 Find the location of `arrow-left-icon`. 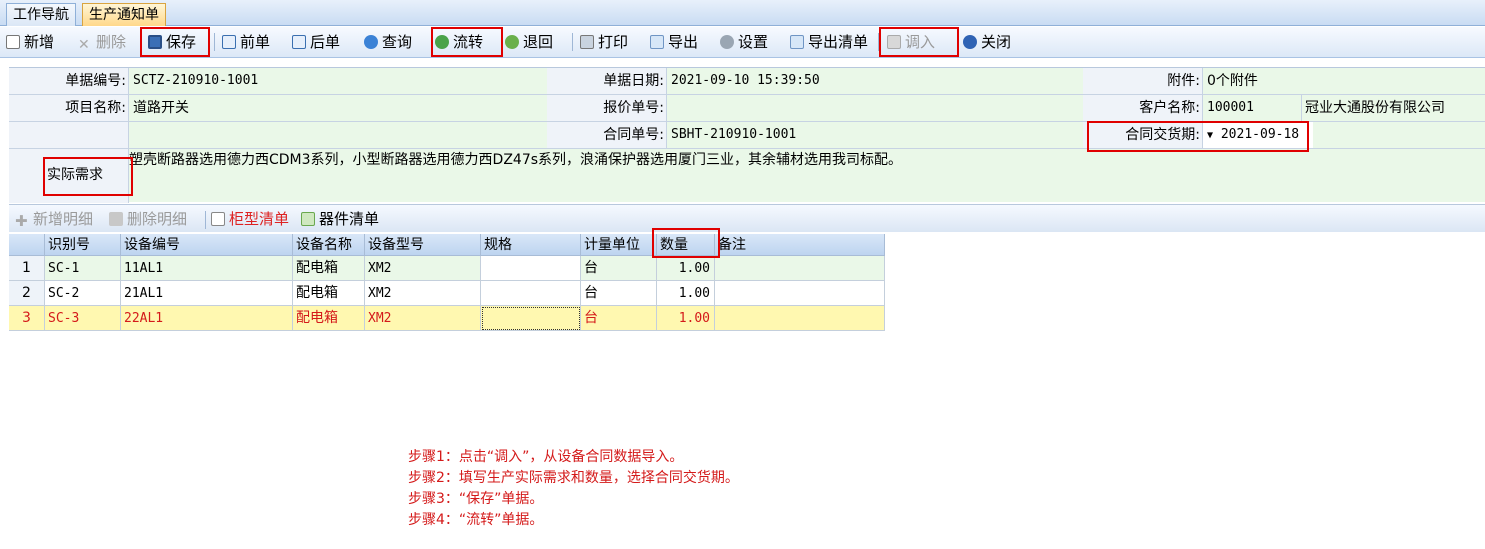

arrow-left-icon is located at coordinates (229, 42).